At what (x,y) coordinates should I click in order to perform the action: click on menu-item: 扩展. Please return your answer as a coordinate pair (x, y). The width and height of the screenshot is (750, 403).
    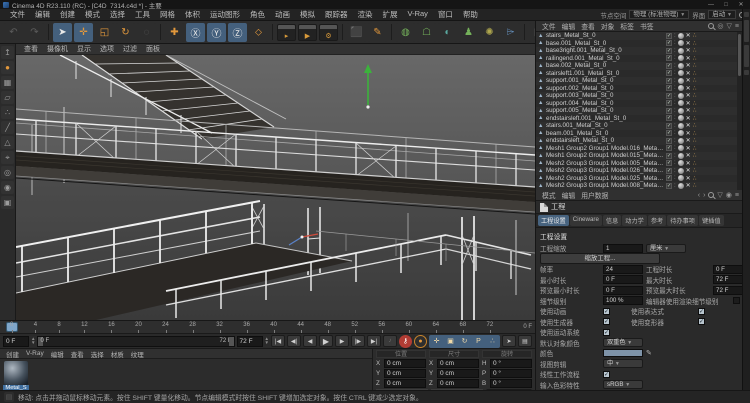
    Looking at the image, I should click on (390, 14).